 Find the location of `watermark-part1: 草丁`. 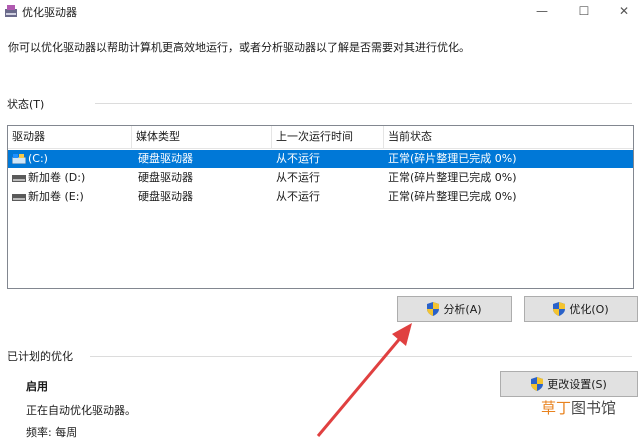

watermark-part1: 草丁 is located at coordinates (556, 408).